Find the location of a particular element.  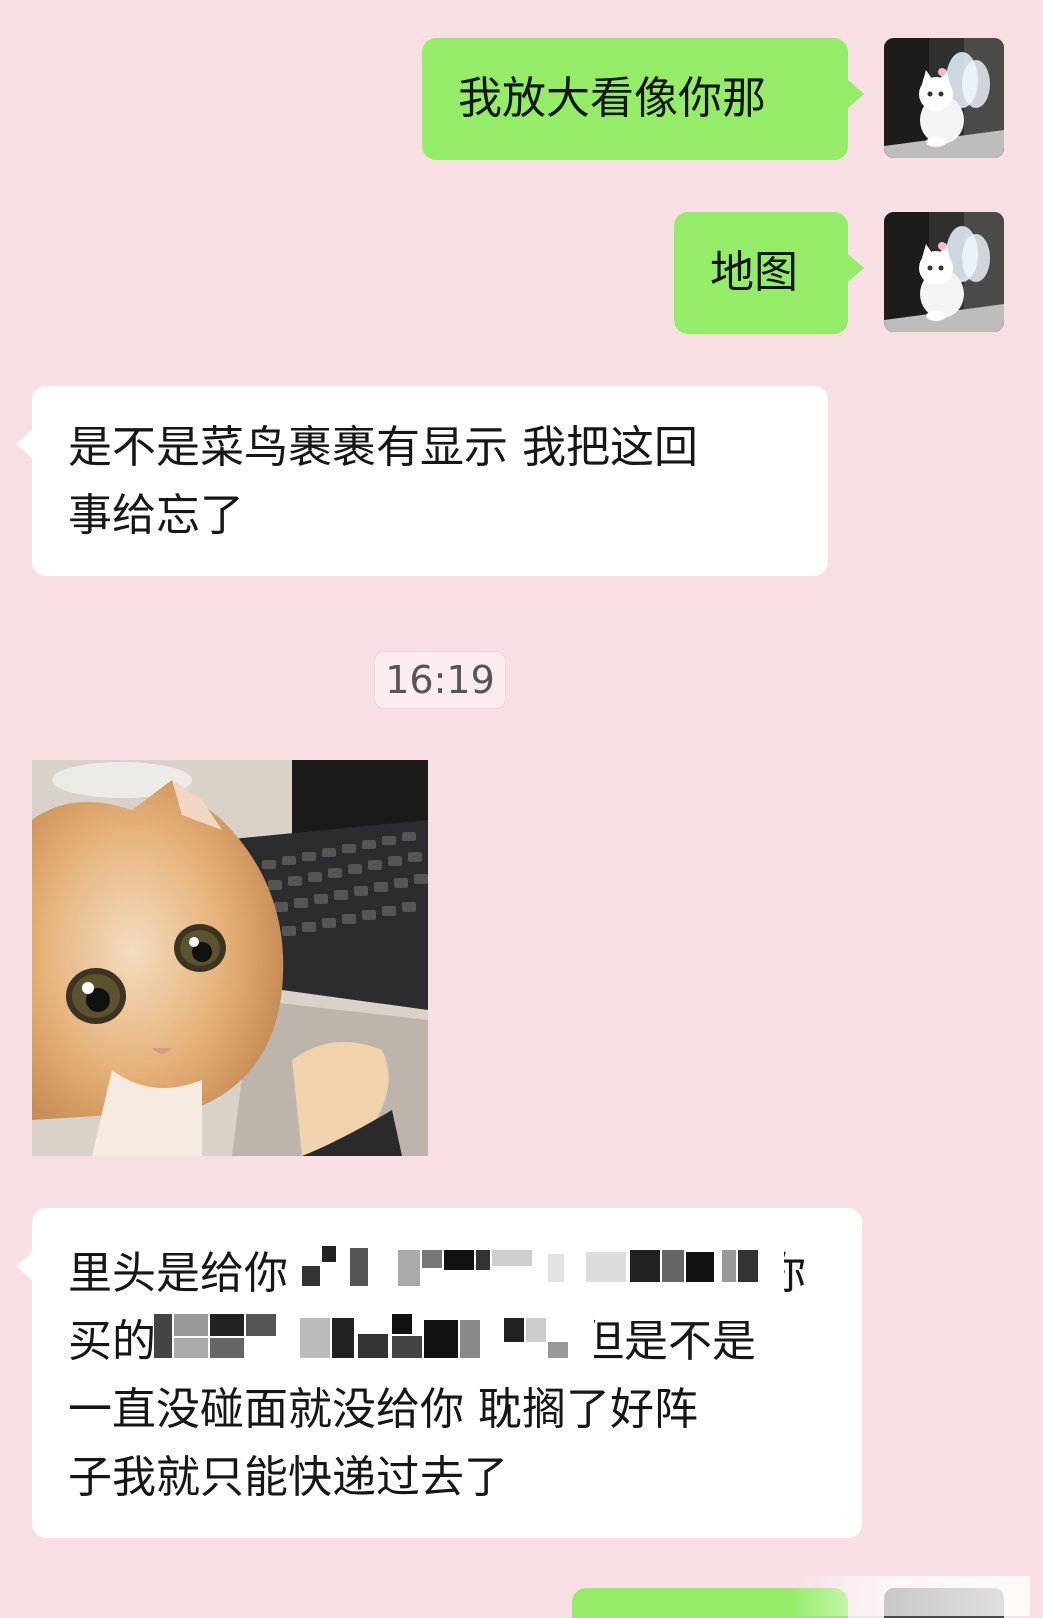

message-text: 我放大看像你那 is located at coordinates (612, 98).